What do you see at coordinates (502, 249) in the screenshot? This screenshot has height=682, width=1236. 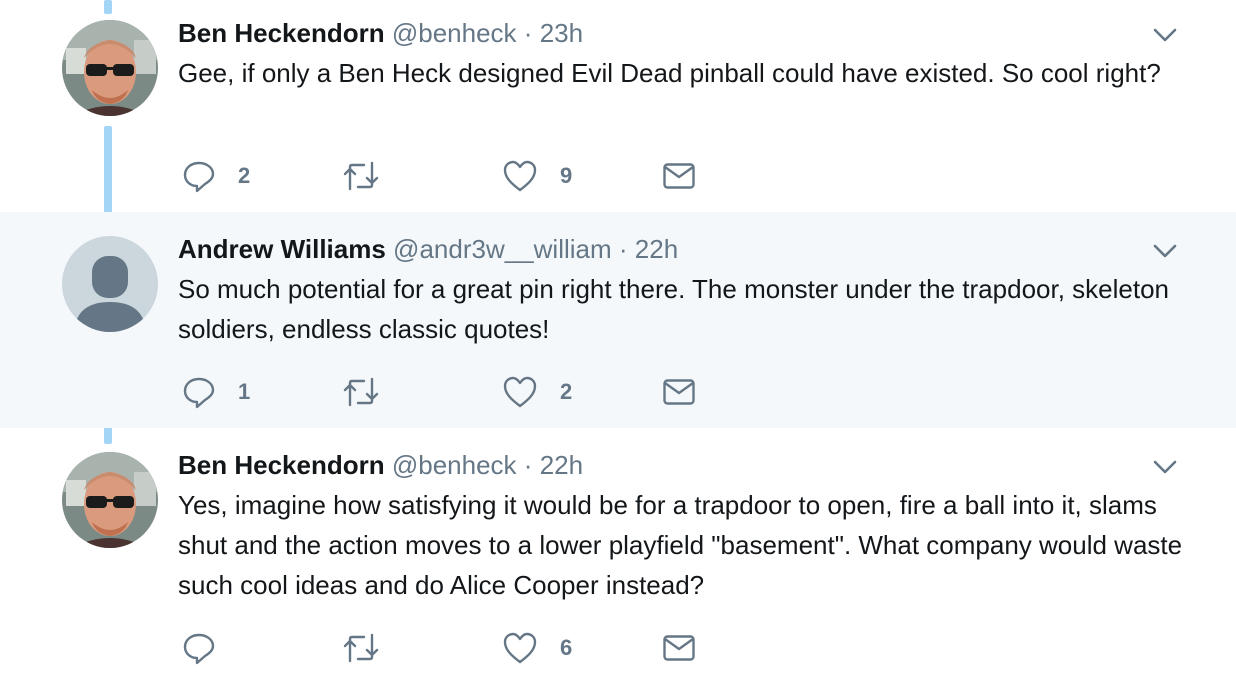 I see `author-handle: @andr3w__william` at bounding box center [502, 249].